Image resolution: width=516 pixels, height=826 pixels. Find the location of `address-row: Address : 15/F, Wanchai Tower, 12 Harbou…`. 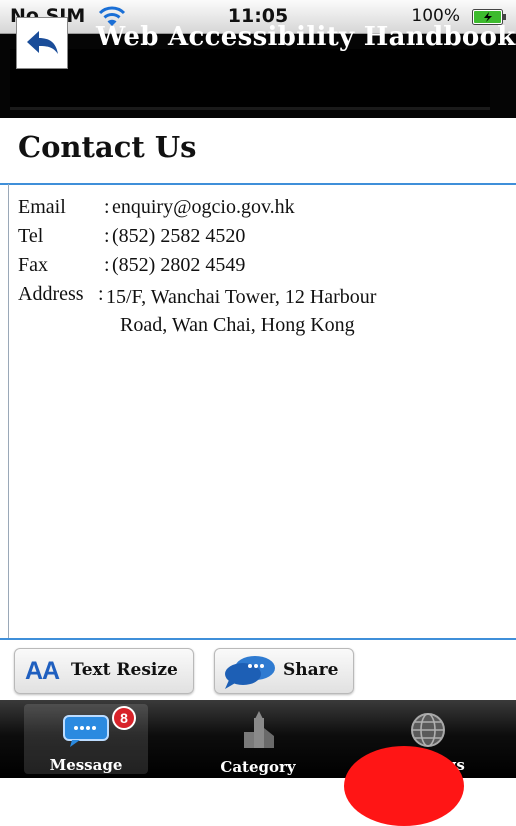

address-row: Address : 15/F, Wanchai Tower, 12 Harbou… is located at coordinates (258, 297).